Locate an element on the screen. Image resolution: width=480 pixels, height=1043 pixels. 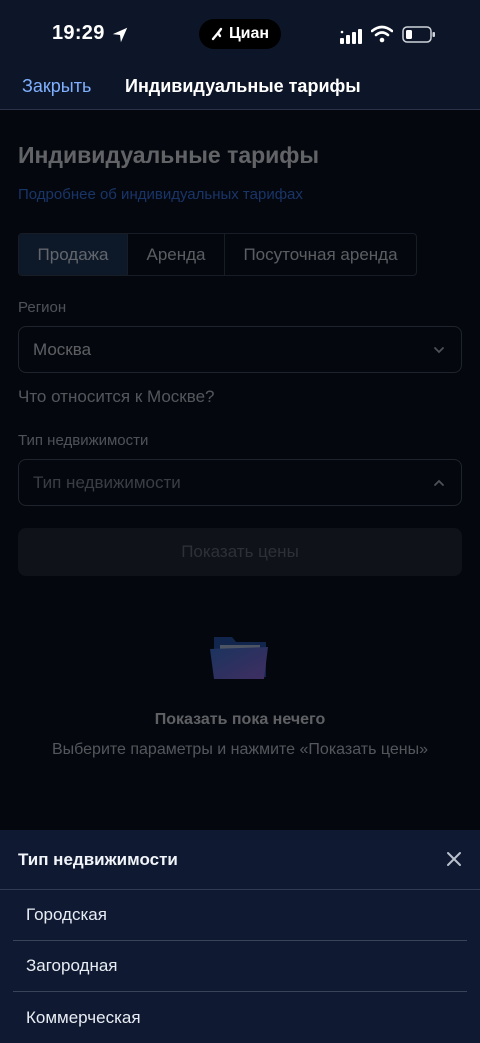
status-time: 19:29 is located at coordinates (78, 33).